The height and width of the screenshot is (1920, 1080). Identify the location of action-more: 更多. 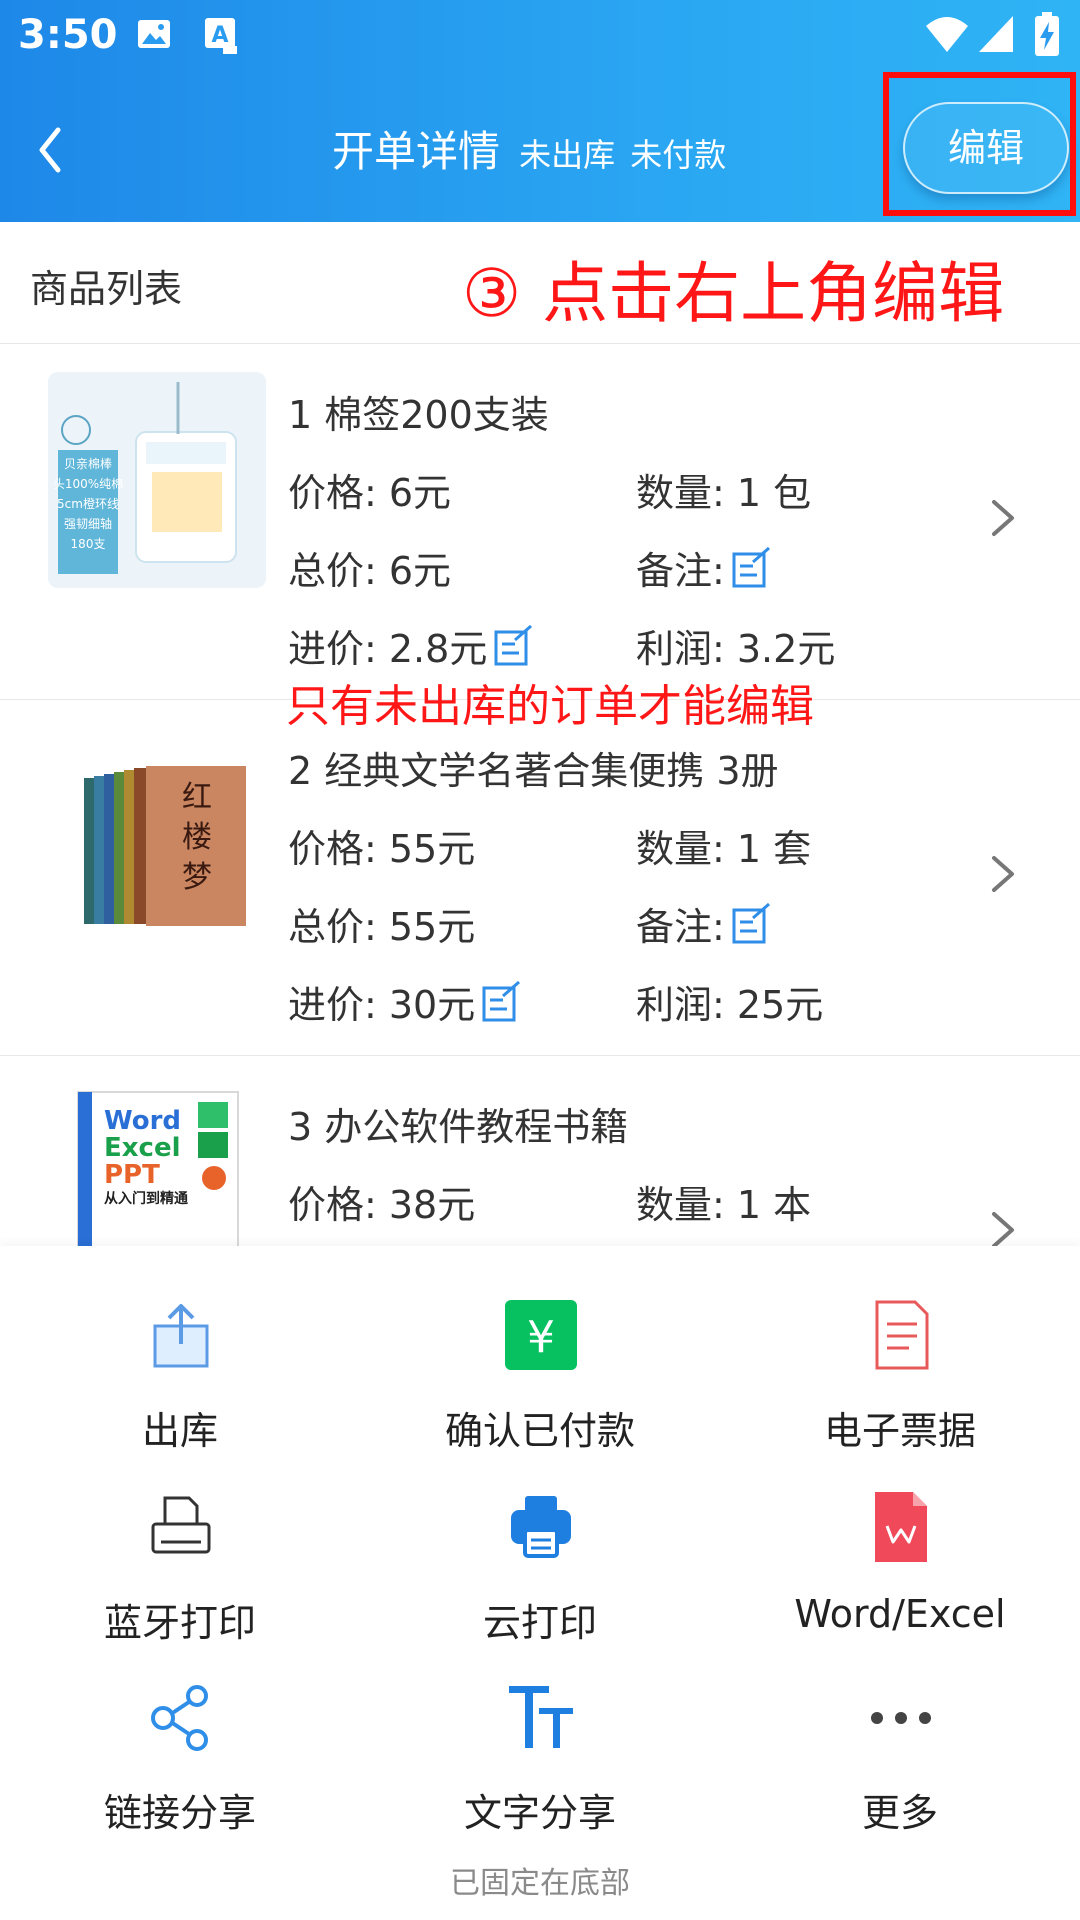
(900, 1770).